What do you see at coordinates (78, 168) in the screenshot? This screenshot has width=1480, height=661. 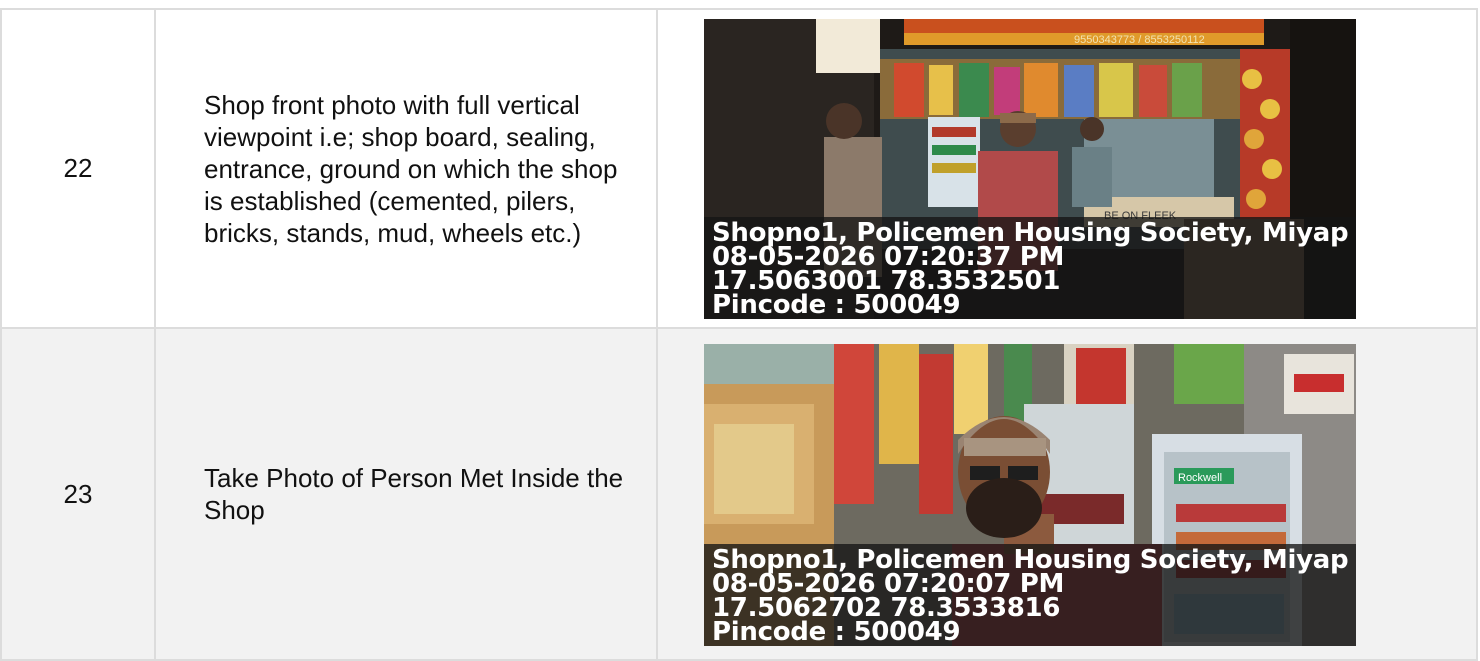 I see `row-number: 22` at bounding box center [78, 168].